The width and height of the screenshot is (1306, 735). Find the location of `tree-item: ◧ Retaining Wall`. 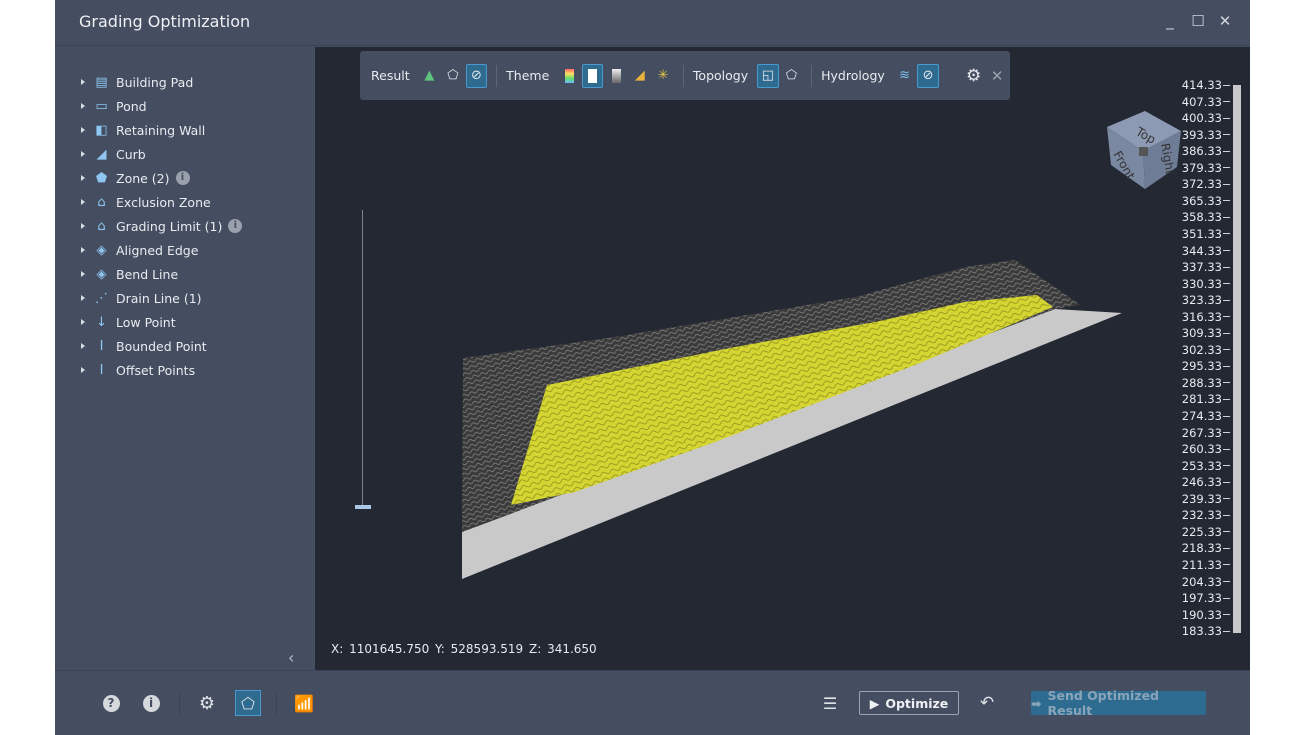

tree-item: ◧ Retaining Wall is located at coordinates (143, 130).